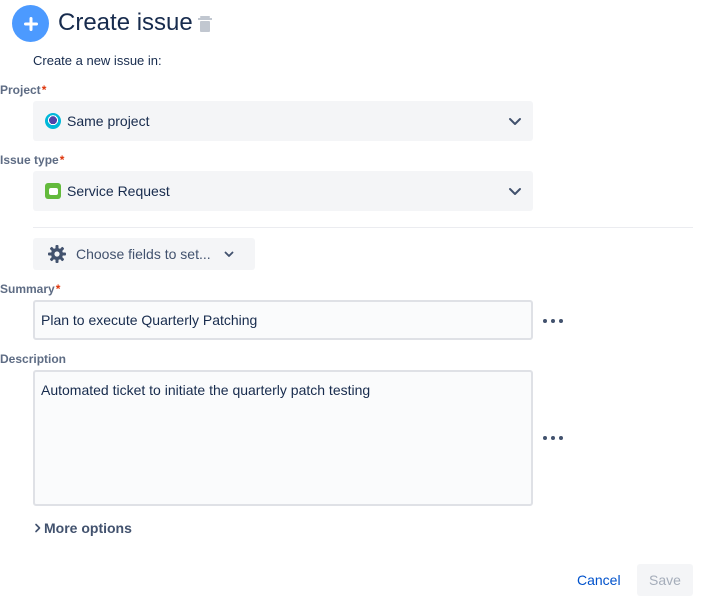  Describe the element at coordinates (53, 191) in the screenshot. I see `service-request-icon` at that location.